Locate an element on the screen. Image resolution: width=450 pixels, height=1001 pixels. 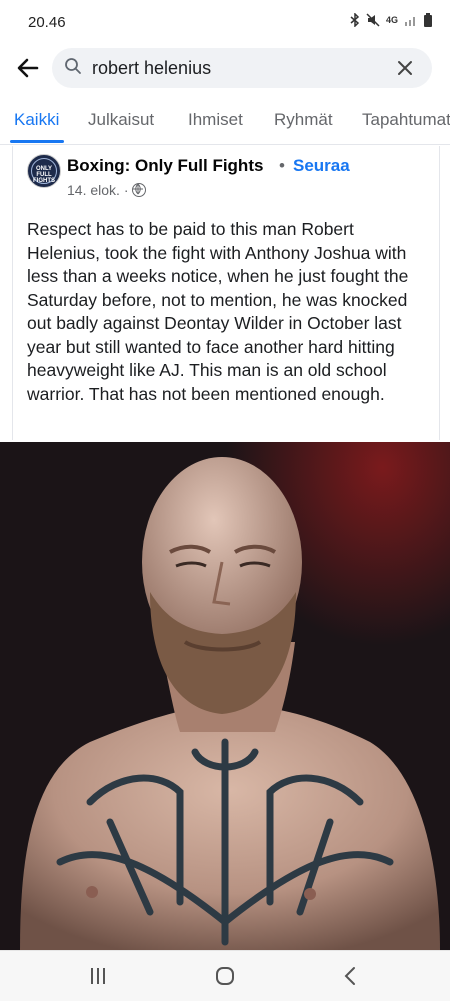
tab-julkaisut: Julkaisut is located at coordinates (121, 120).